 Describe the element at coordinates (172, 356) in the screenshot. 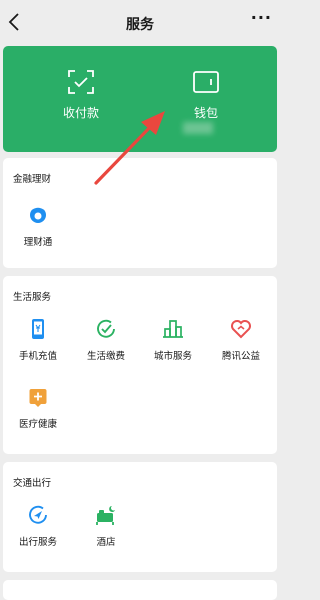

I see `city-services-label: 城市服务` at that location.